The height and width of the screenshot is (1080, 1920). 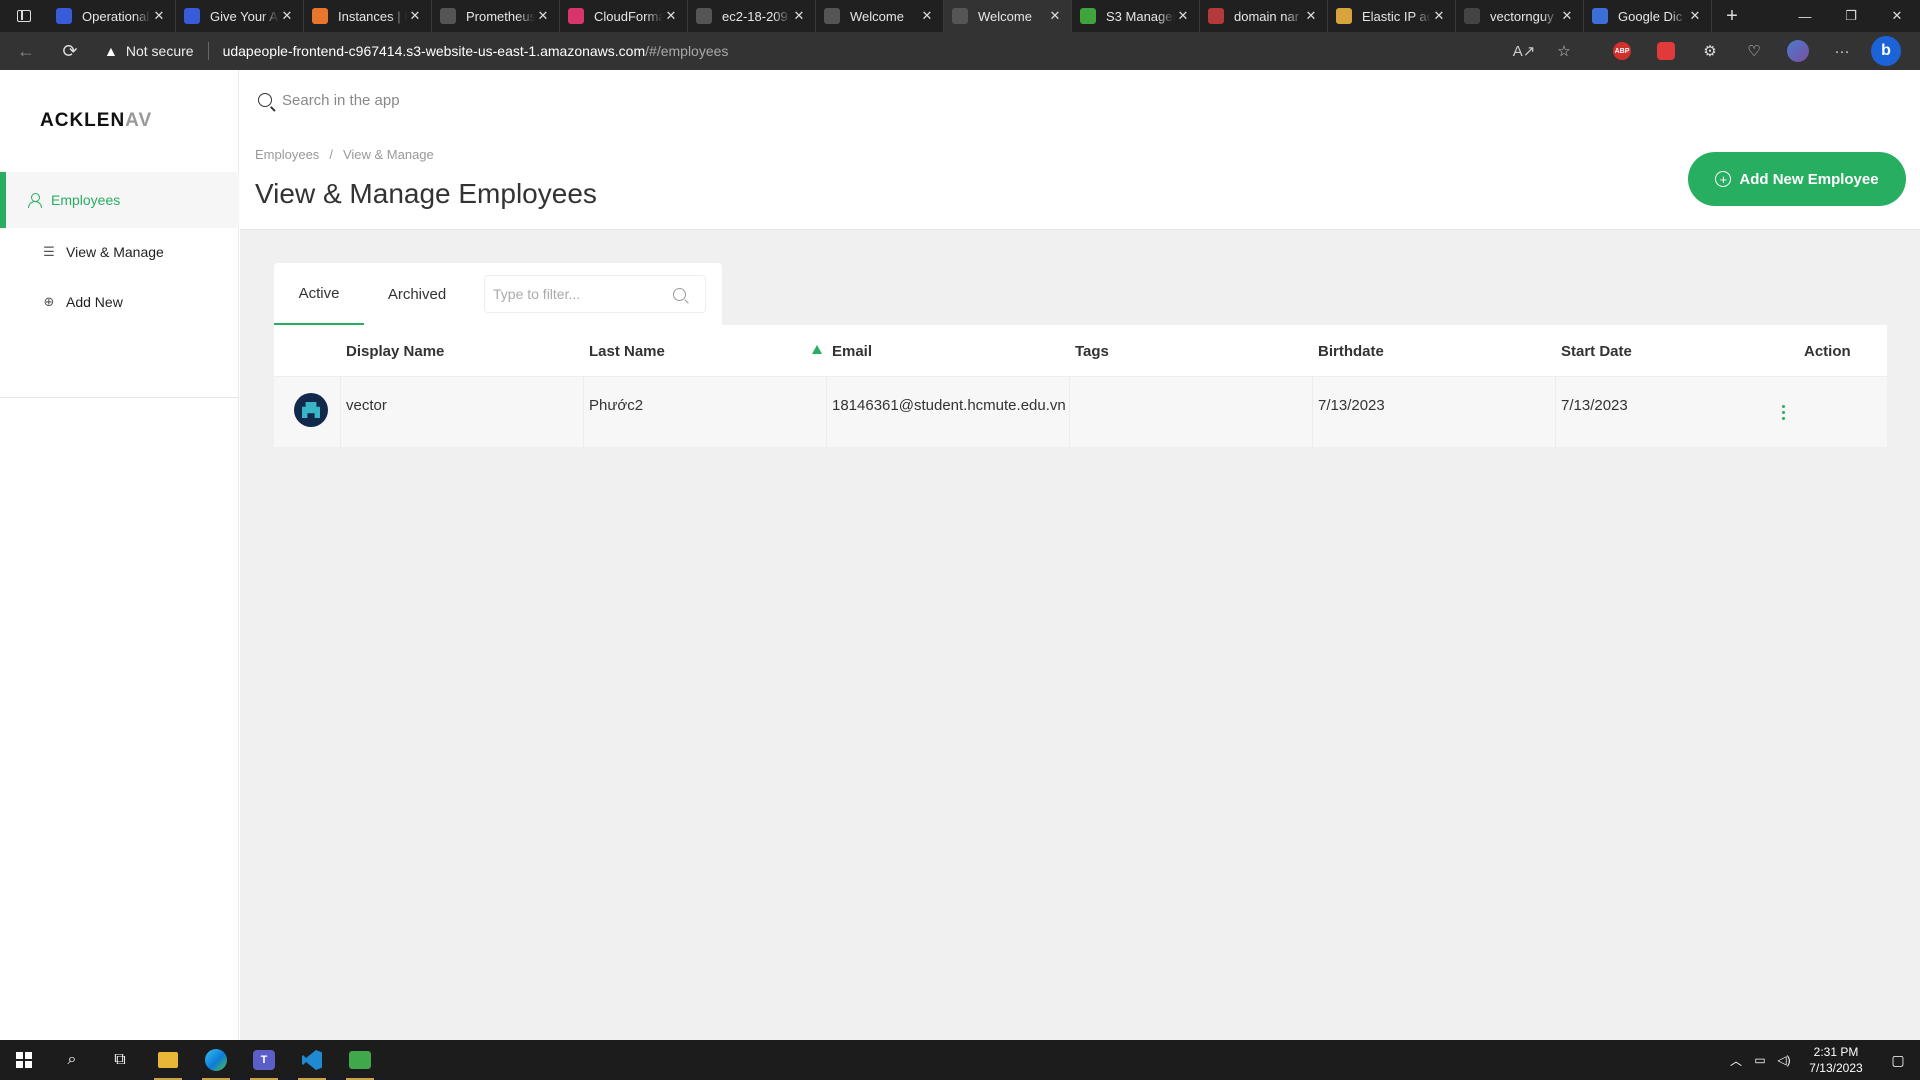 I want to click on battery-icon: ▭, so click(x=1760, y=1060).